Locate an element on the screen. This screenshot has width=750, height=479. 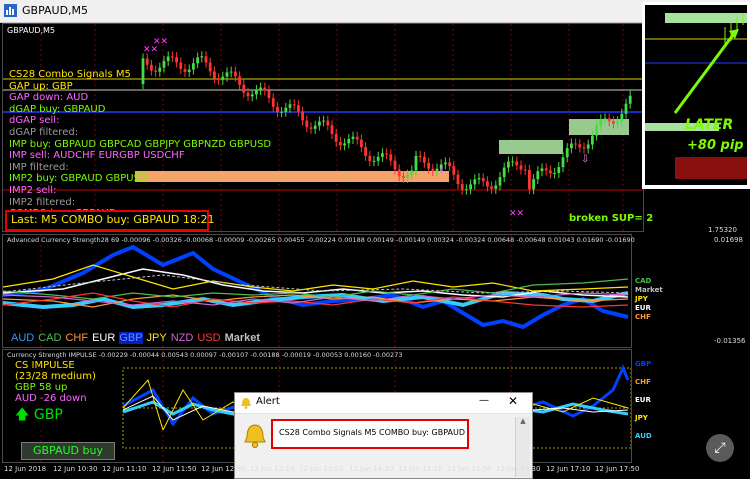
alert-titlebar: Alert — ✕ is located at coordinates (383, 403).